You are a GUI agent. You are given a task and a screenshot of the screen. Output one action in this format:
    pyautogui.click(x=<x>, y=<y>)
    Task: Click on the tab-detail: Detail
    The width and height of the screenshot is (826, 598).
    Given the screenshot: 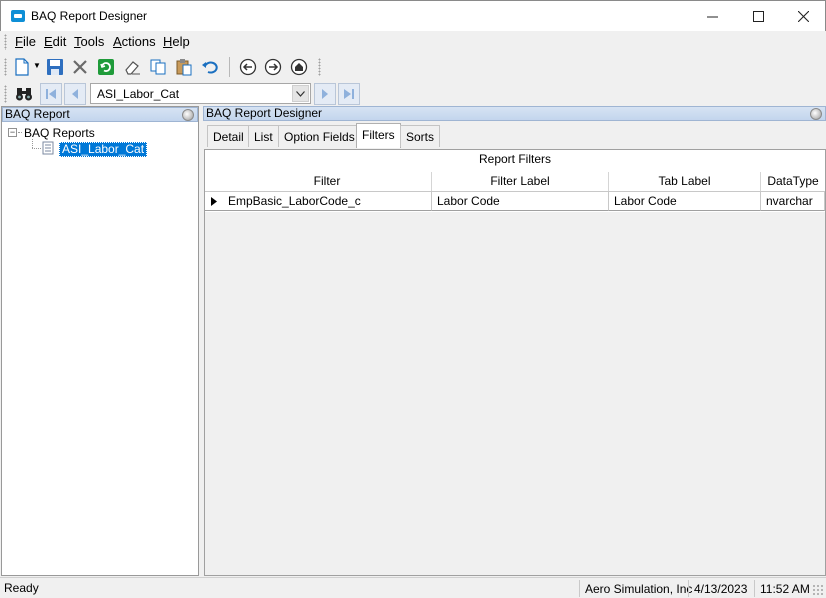 What is the action you would take?
    pyautogui.click(x=228, y=136)
    